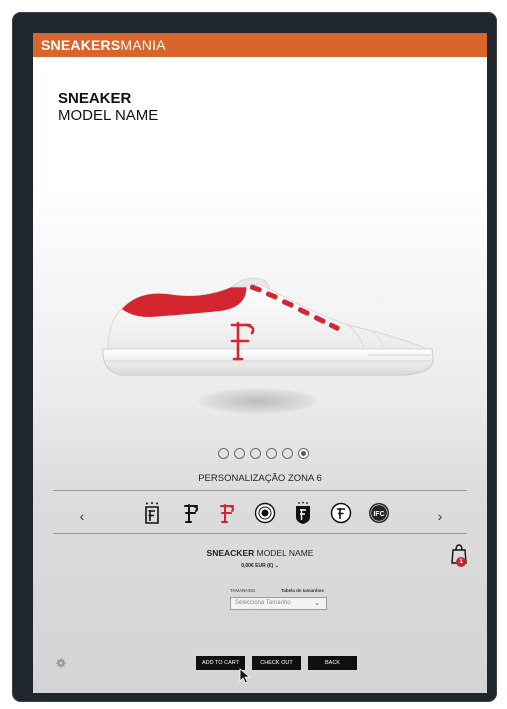  Describe the element at coordinates (61, 663) in the screenshot. I see `gear-icon` at that location.